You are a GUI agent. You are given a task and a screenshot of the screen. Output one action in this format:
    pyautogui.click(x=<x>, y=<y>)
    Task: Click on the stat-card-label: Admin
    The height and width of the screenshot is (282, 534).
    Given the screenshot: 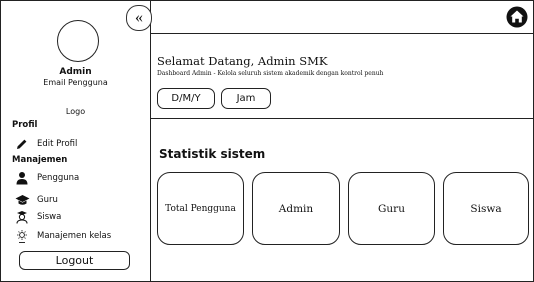 What is the action you would take?
    pyautogui.click(x=296, y=208)
    